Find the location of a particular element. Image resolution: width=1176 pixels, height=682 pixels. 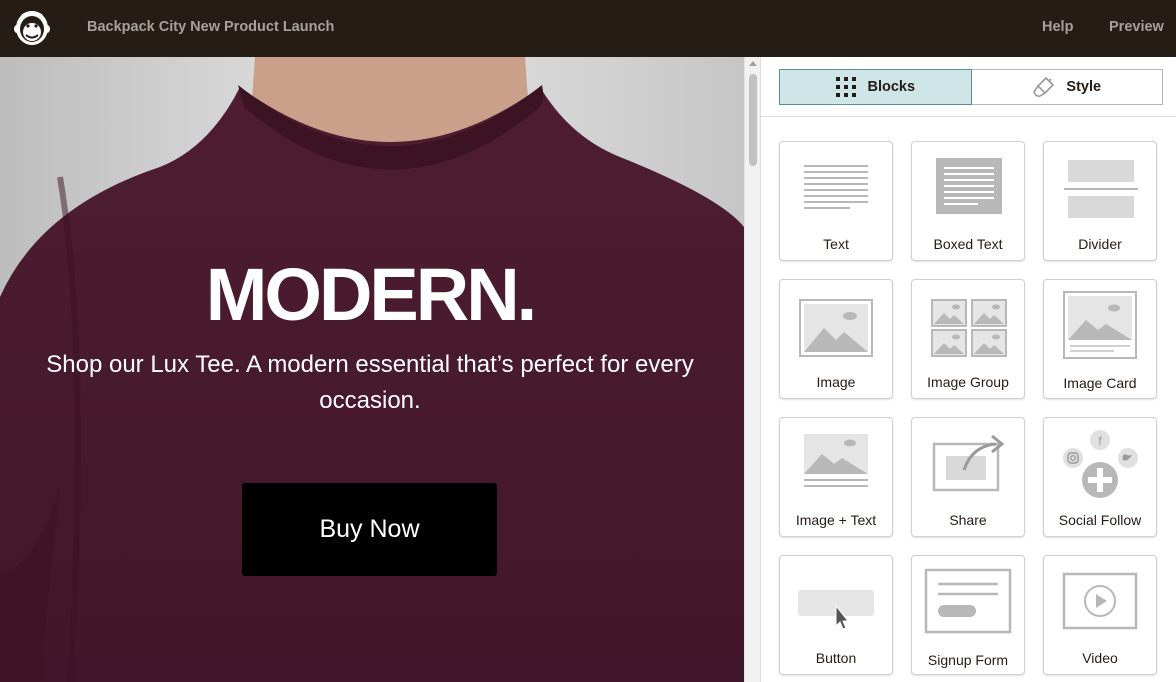

block-label: Boxed Text is located at coordinates (968, 244).